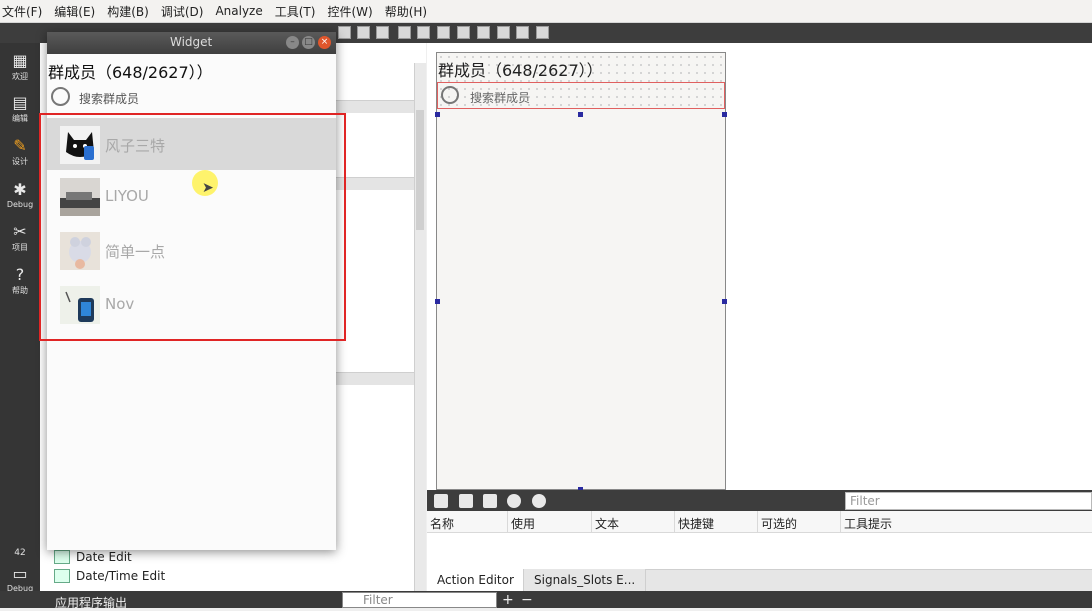 The height and width of the screenshot is (611, 1092). I want to click on mode-design: ✎ 设计, so click(20, 152).